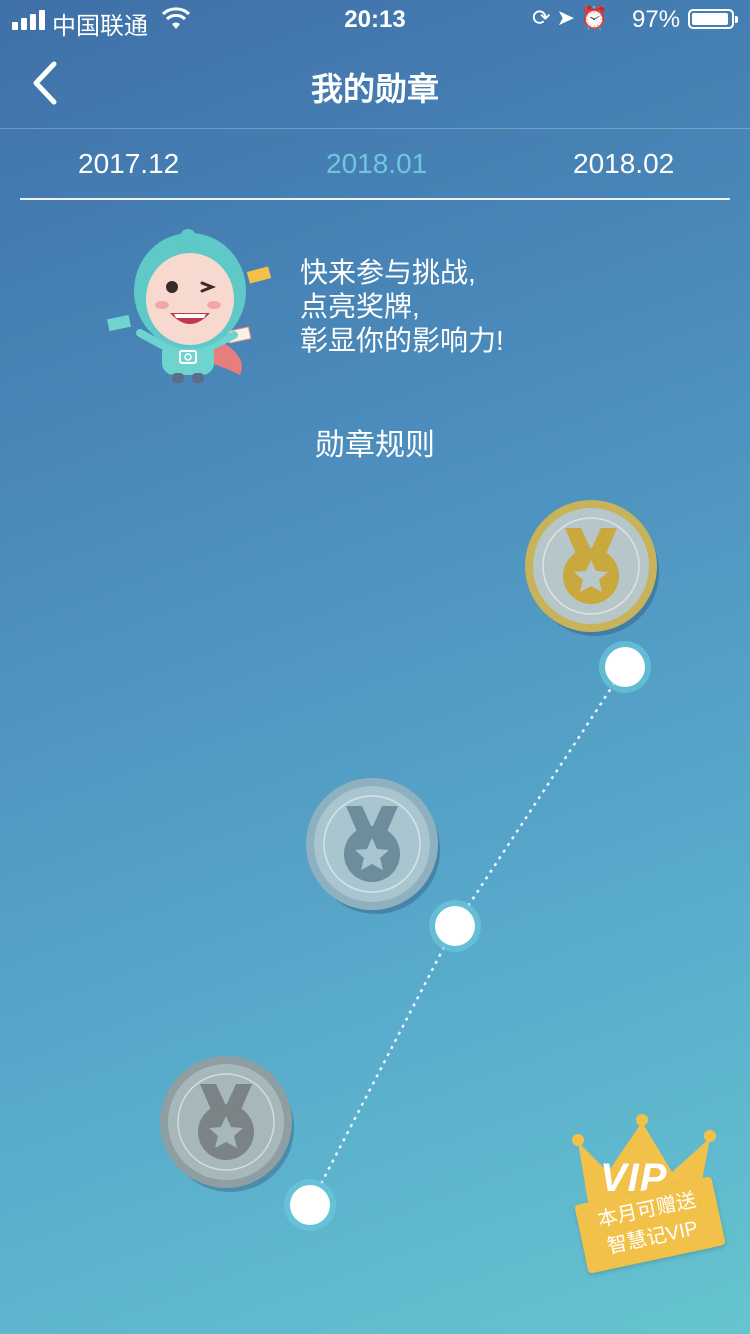  What do you see at coordinates (625, 667) in the screenshot?
I see `path-node-gold` at bounding box center [625, 667].